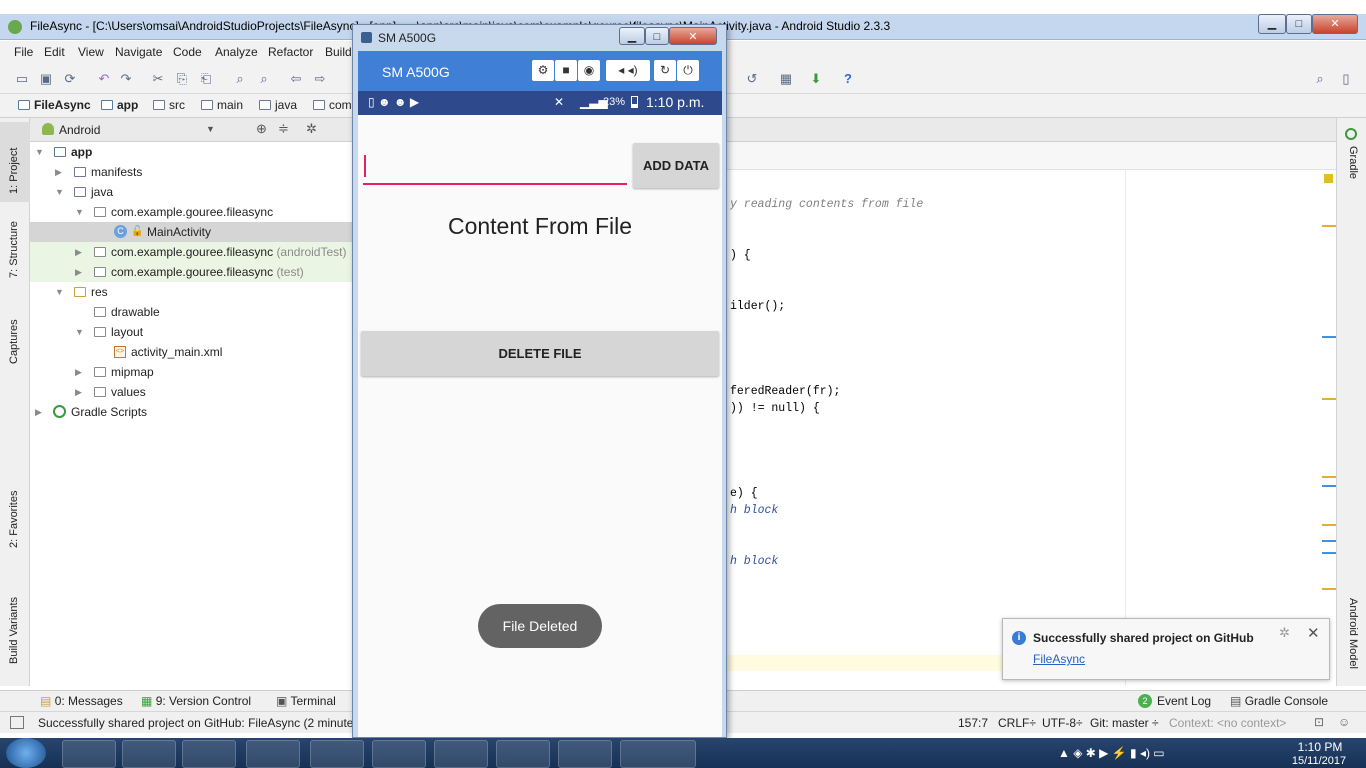  I want to click on media-icon, so click(209, 754).